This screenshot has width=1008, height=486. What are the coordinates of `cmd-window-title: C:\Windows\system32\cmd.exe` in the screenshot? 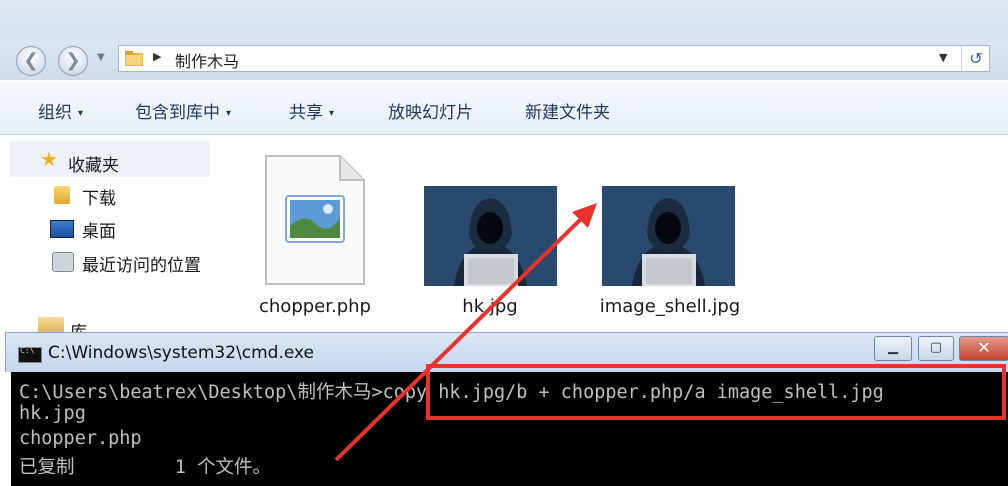 It's located at (181, 353).